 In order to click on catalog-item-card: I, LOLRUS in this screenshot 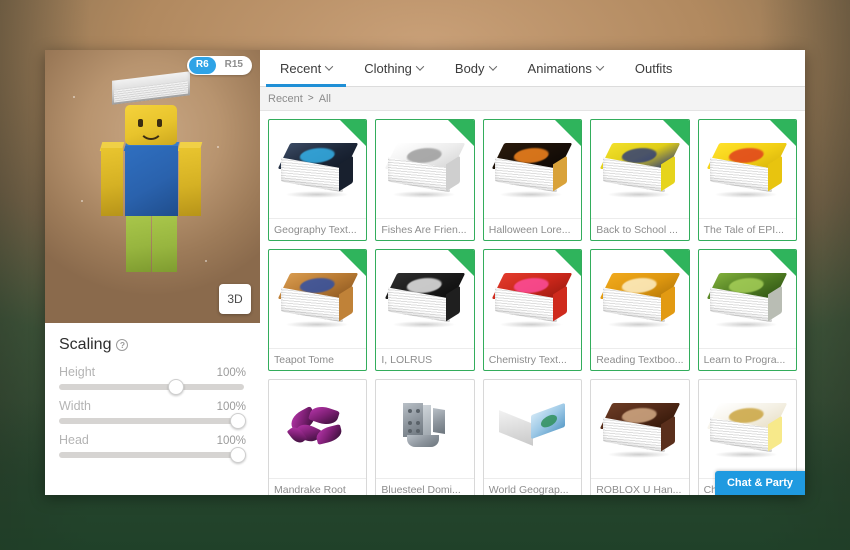, I will do `click(425, 310)`.